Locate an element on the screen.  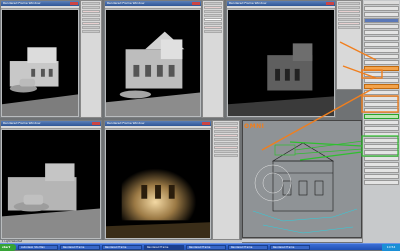
rollout-selected is located at coordinates (381, 20).